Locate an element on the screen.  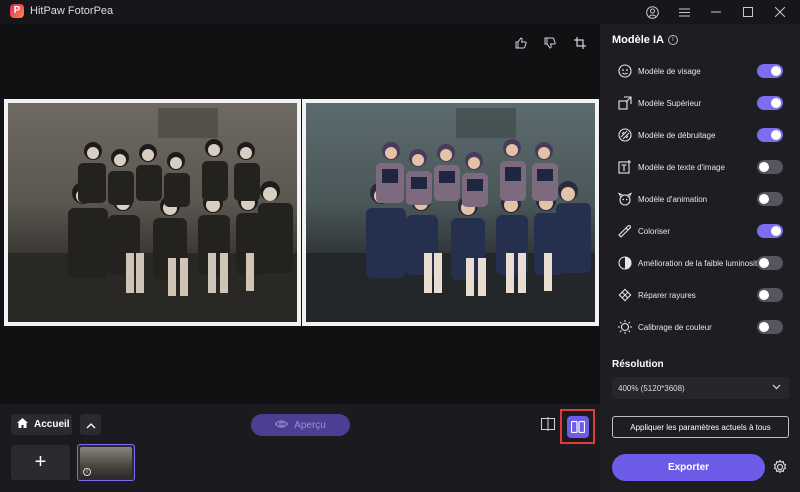
model-row-text-image: Modèle de texte d'image is located at coordinates (700, 167).